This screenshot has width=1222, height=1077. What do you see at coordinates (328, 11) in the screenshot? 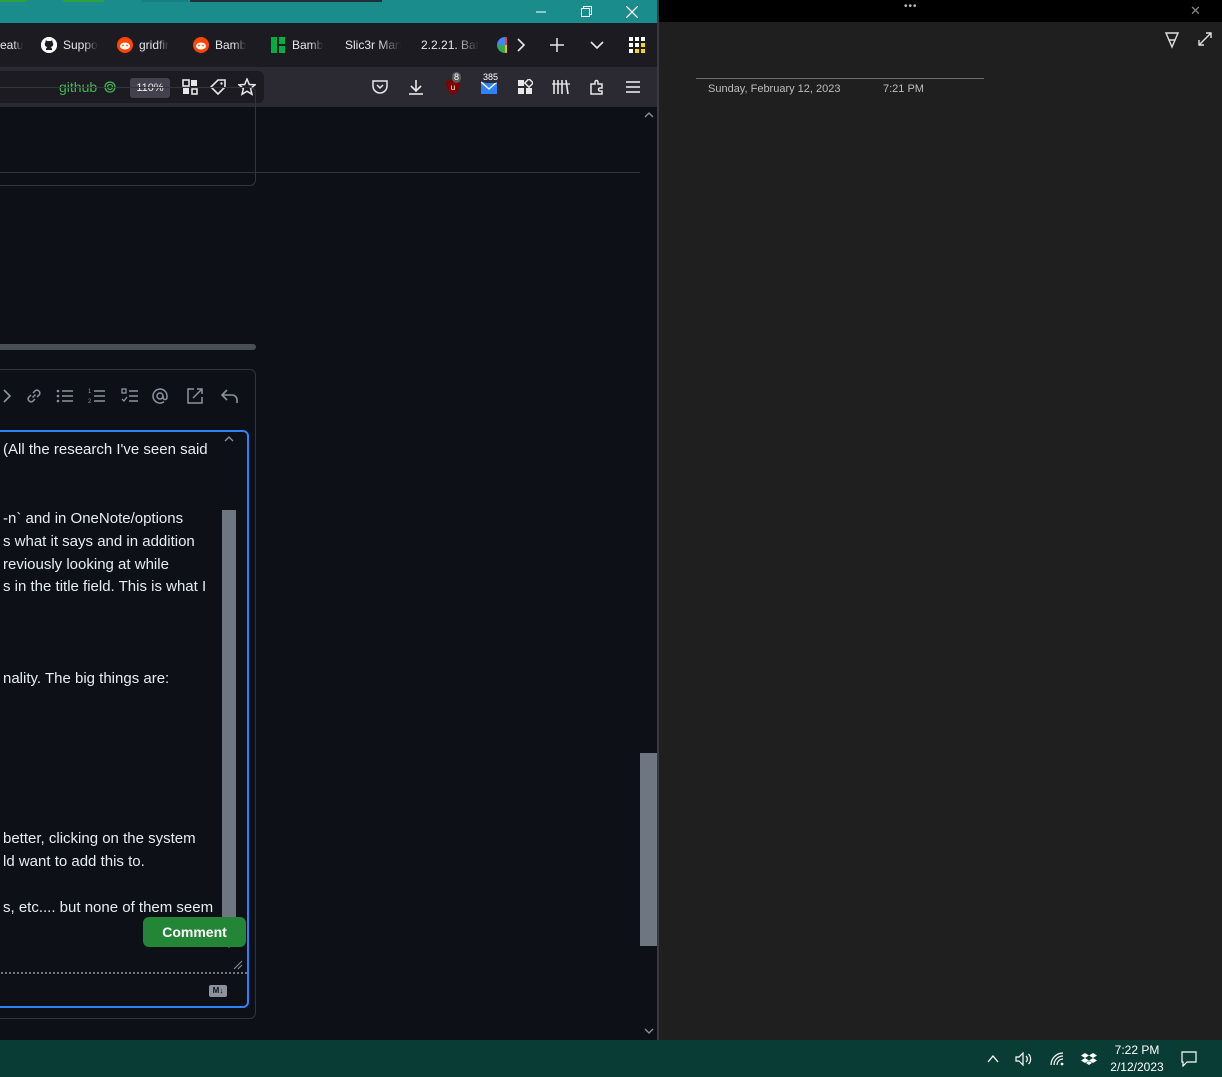
I see `browser-titlebar` at bounding box center [328, 11].